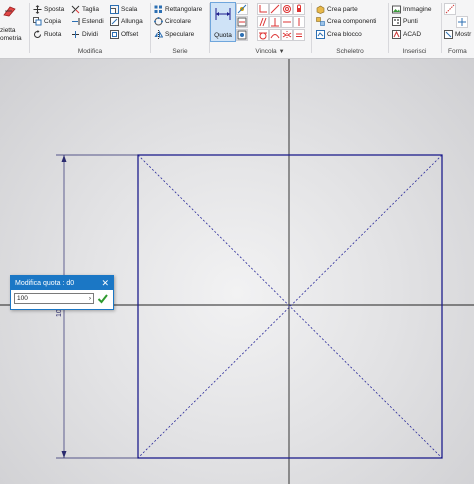 This screenshot has height=484, width=474. I want to click on offset-icon, so click(114, 34).